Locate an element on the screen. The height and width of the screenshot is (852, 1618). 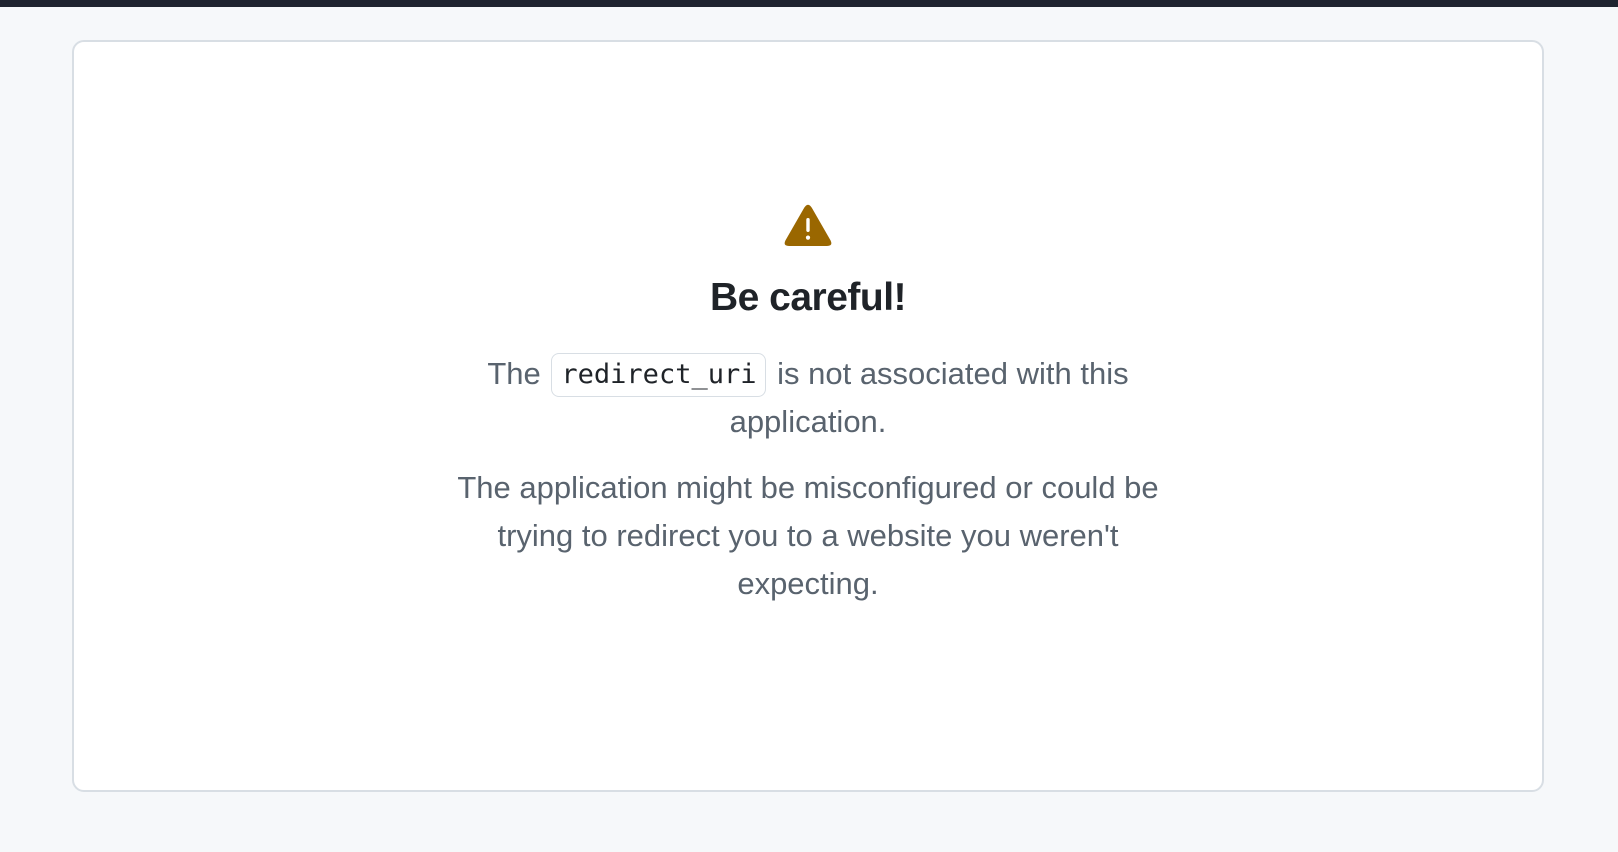
alert-triangle-icon is located at coordinates (808, 225).